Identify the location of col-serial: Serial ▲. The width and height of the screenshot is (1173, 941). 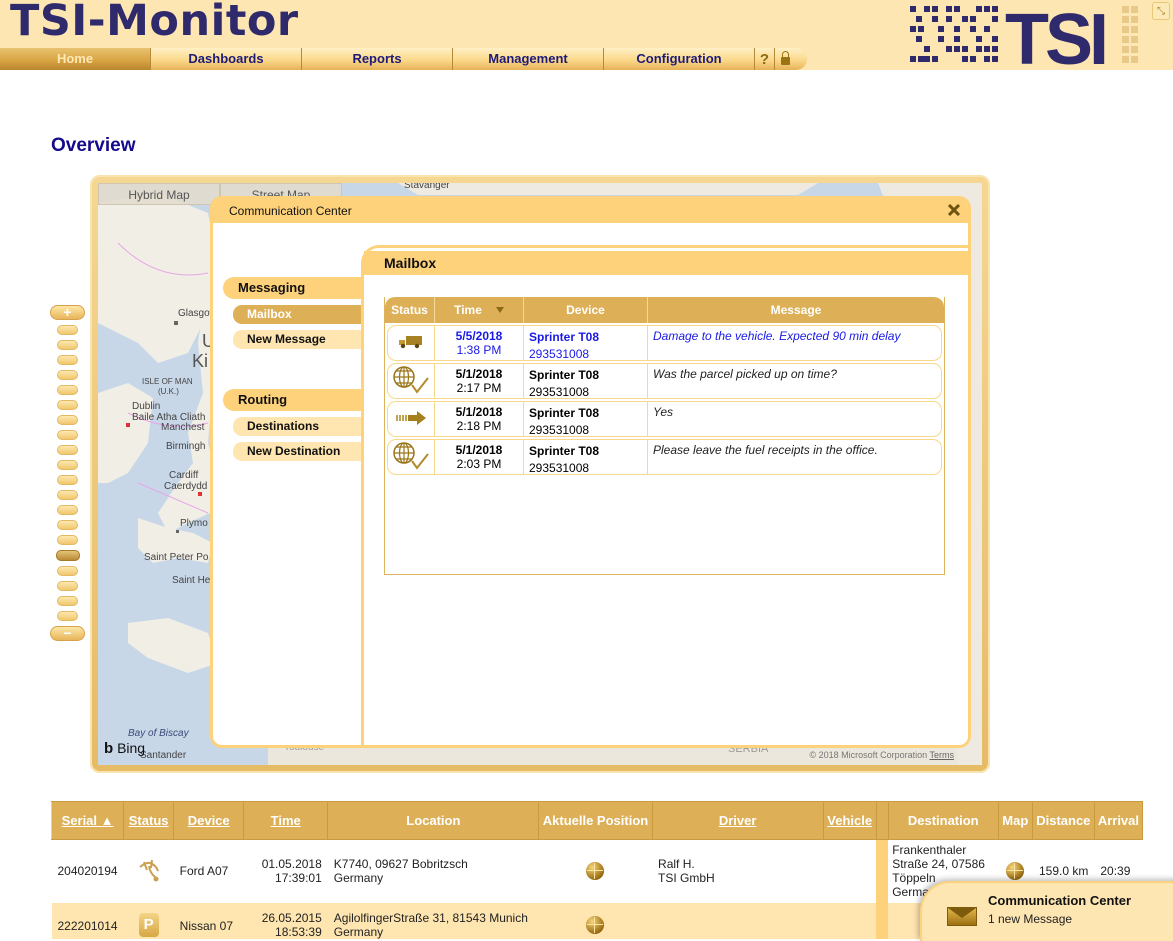
(87, 820).